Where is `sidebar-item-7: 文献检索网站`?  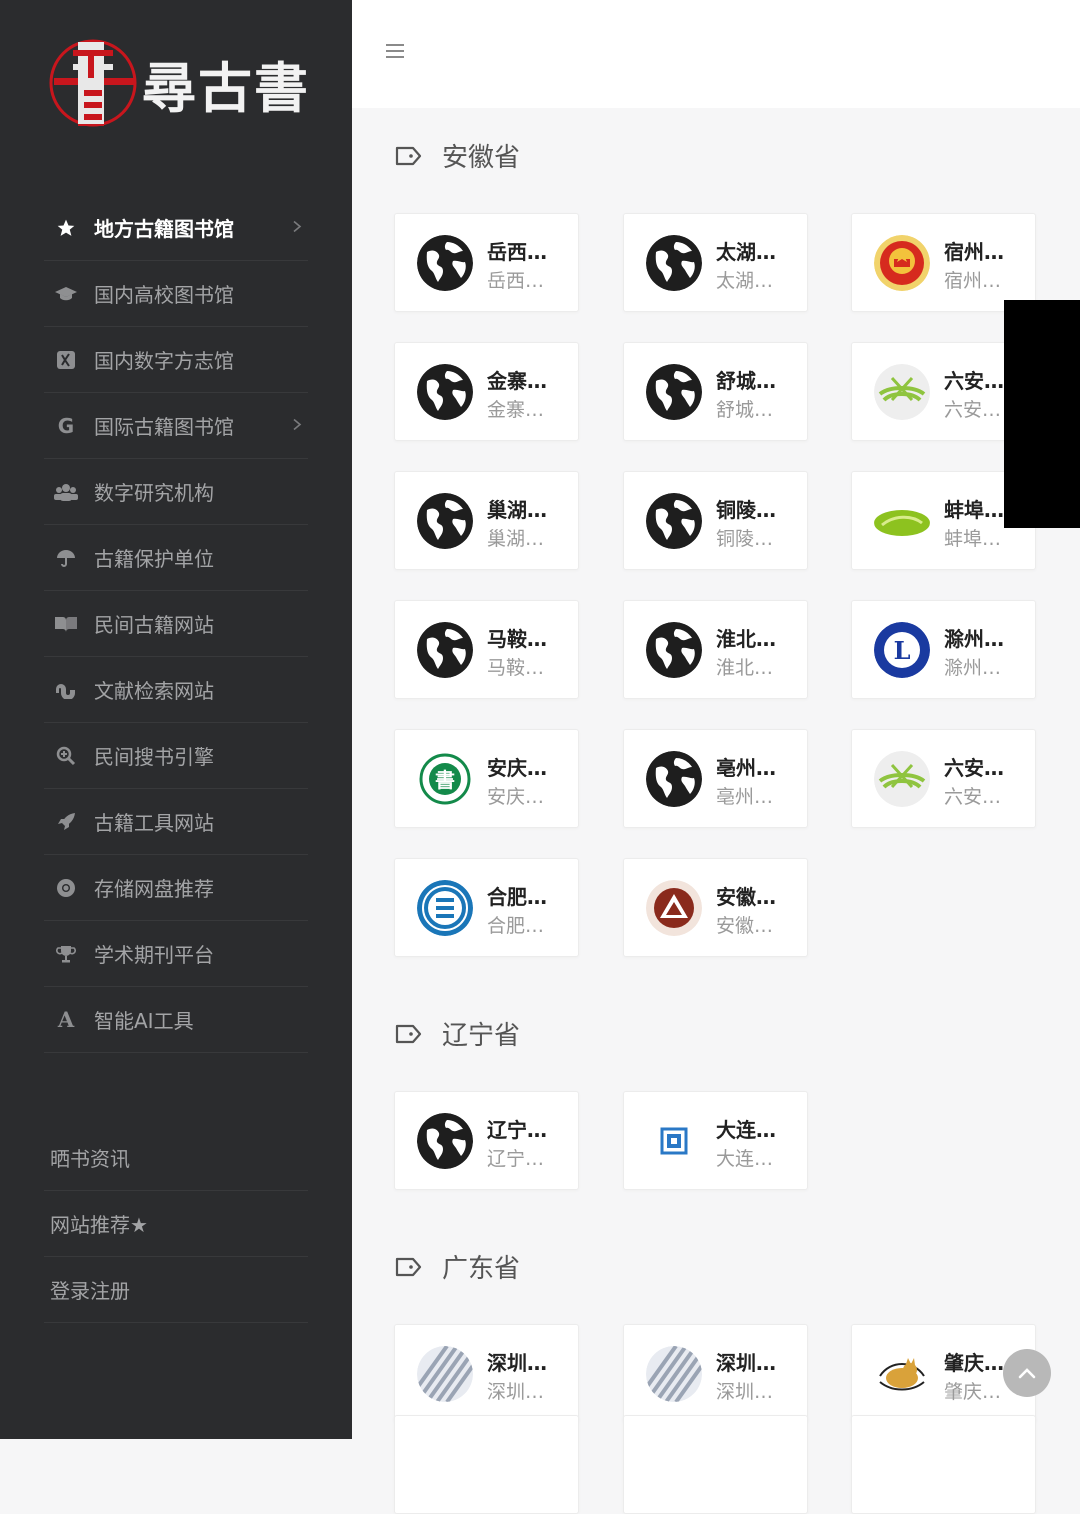
sidebar-item-7: 文献检索网站 is located at coordinates (176, 690).